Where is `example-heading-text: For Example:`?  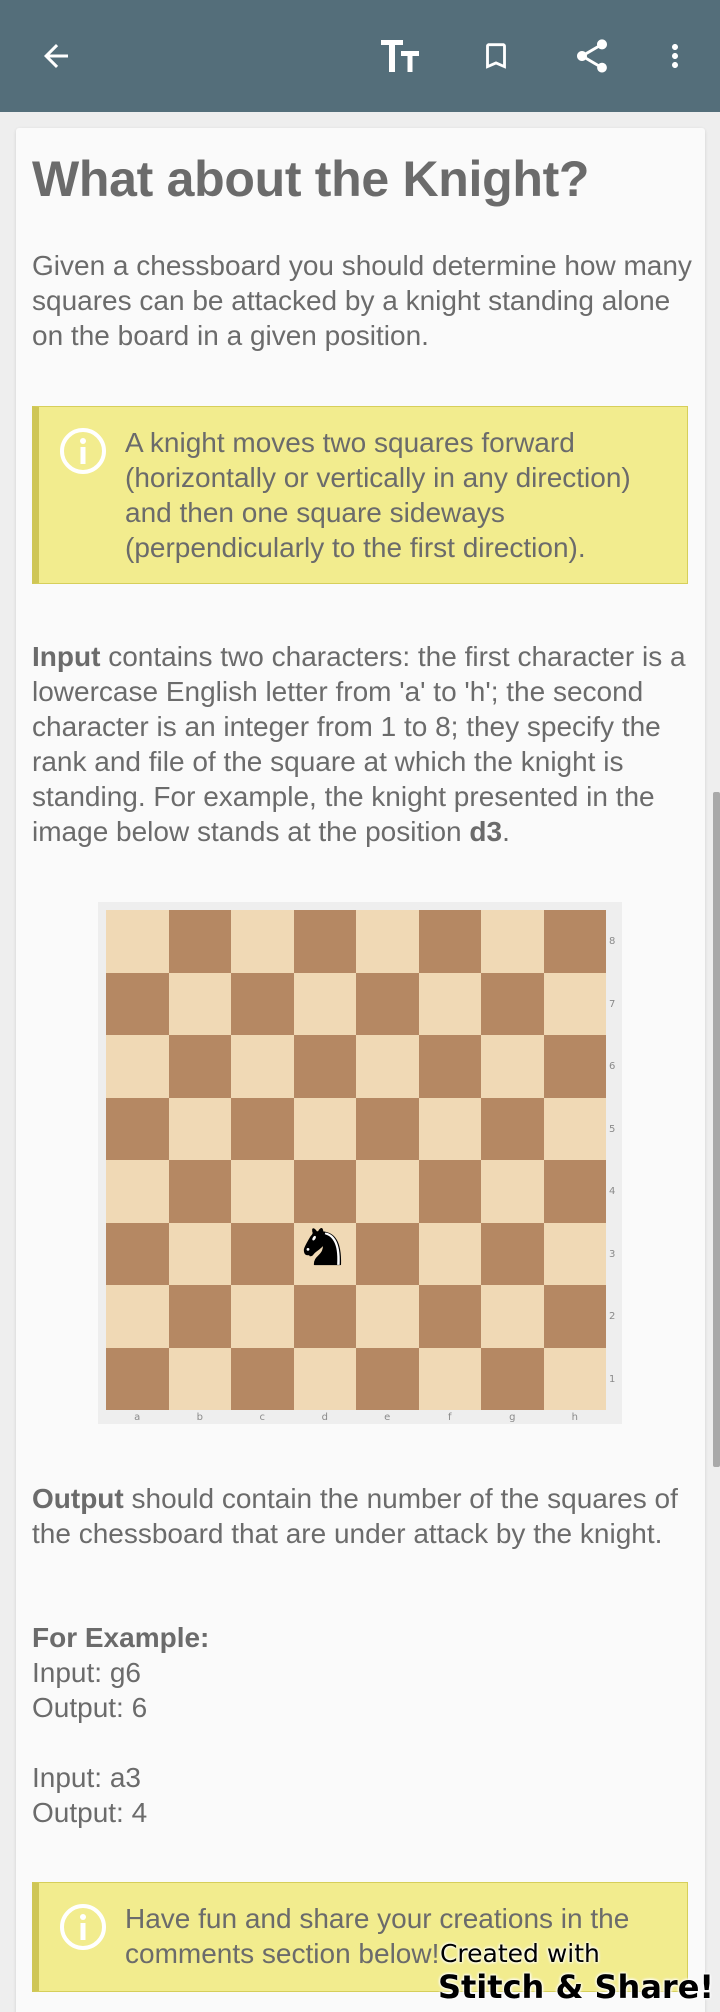
example-heading-text: For Example: is located at coordinates (121, 1637).